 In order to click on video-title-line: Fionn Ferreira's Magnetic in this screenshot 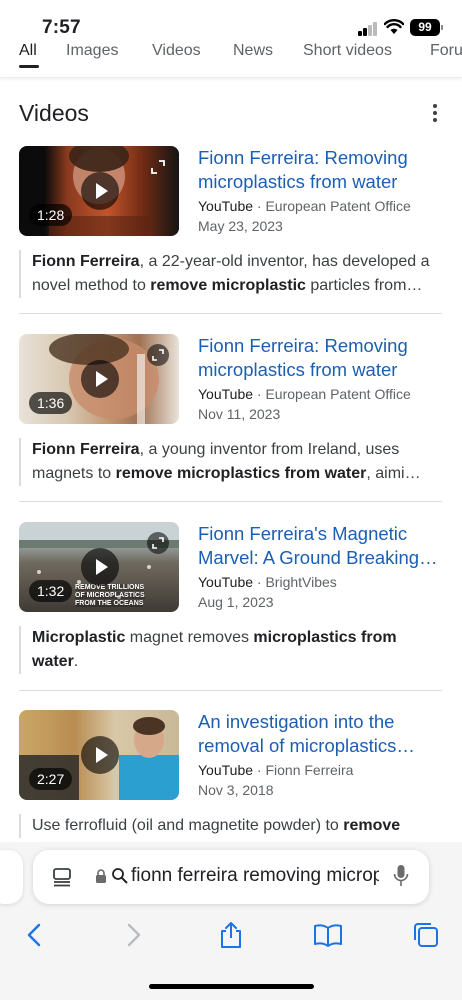, I will do `click(303, 533)`.